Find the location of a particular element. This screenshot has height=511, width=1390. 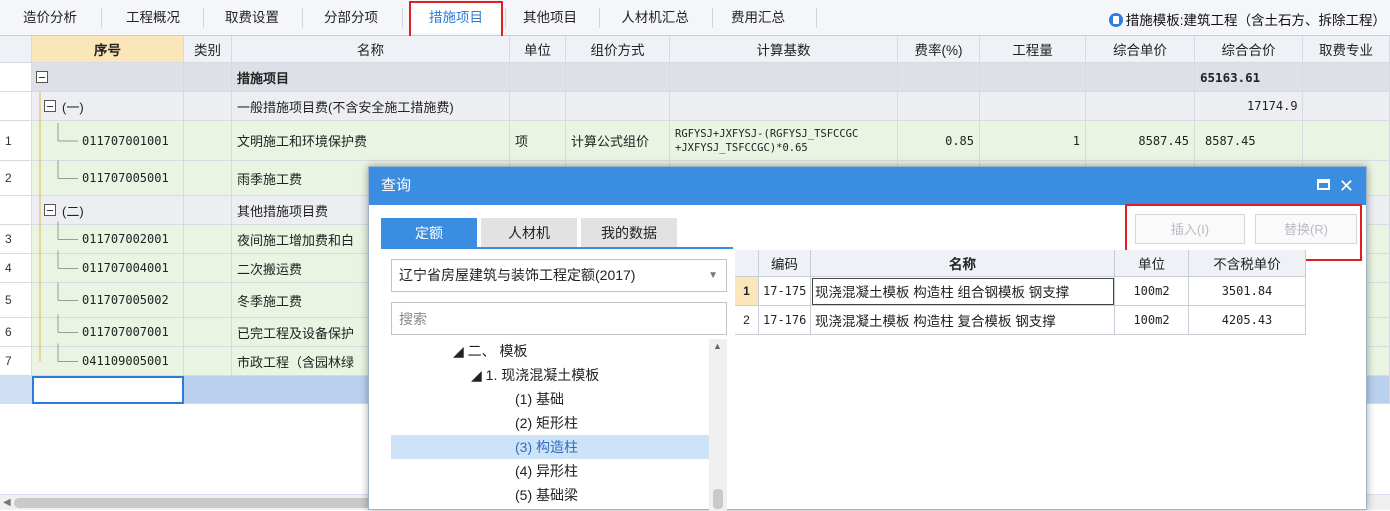

cell-seq: 011707002001 is located at coordinates (108, 239).